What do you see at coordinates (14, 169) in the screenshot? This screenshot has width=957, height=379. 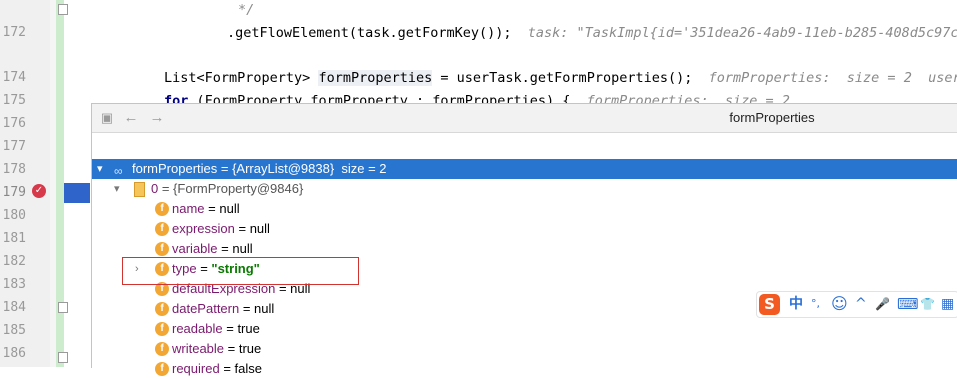 I see `line-number: 178` at bounding box center [14, 169].